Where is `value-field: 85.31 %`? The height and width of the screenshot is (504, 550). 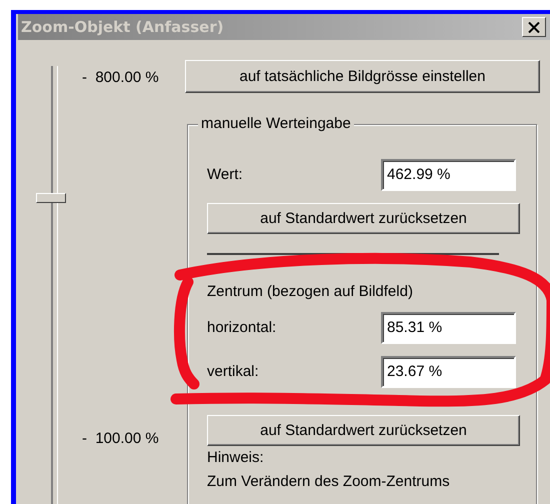 value-field: 85.31 % is located at coordinates (448, 328).